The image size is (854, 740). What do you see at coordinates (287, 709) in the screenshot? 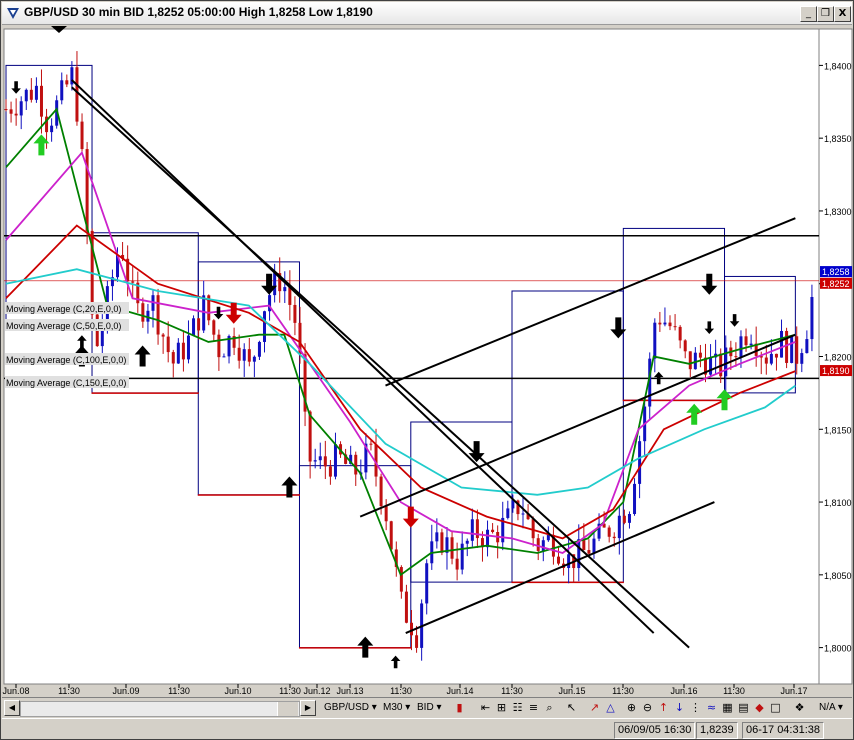
I see `scrollbar-thumb` at bounding box center [287, 709].